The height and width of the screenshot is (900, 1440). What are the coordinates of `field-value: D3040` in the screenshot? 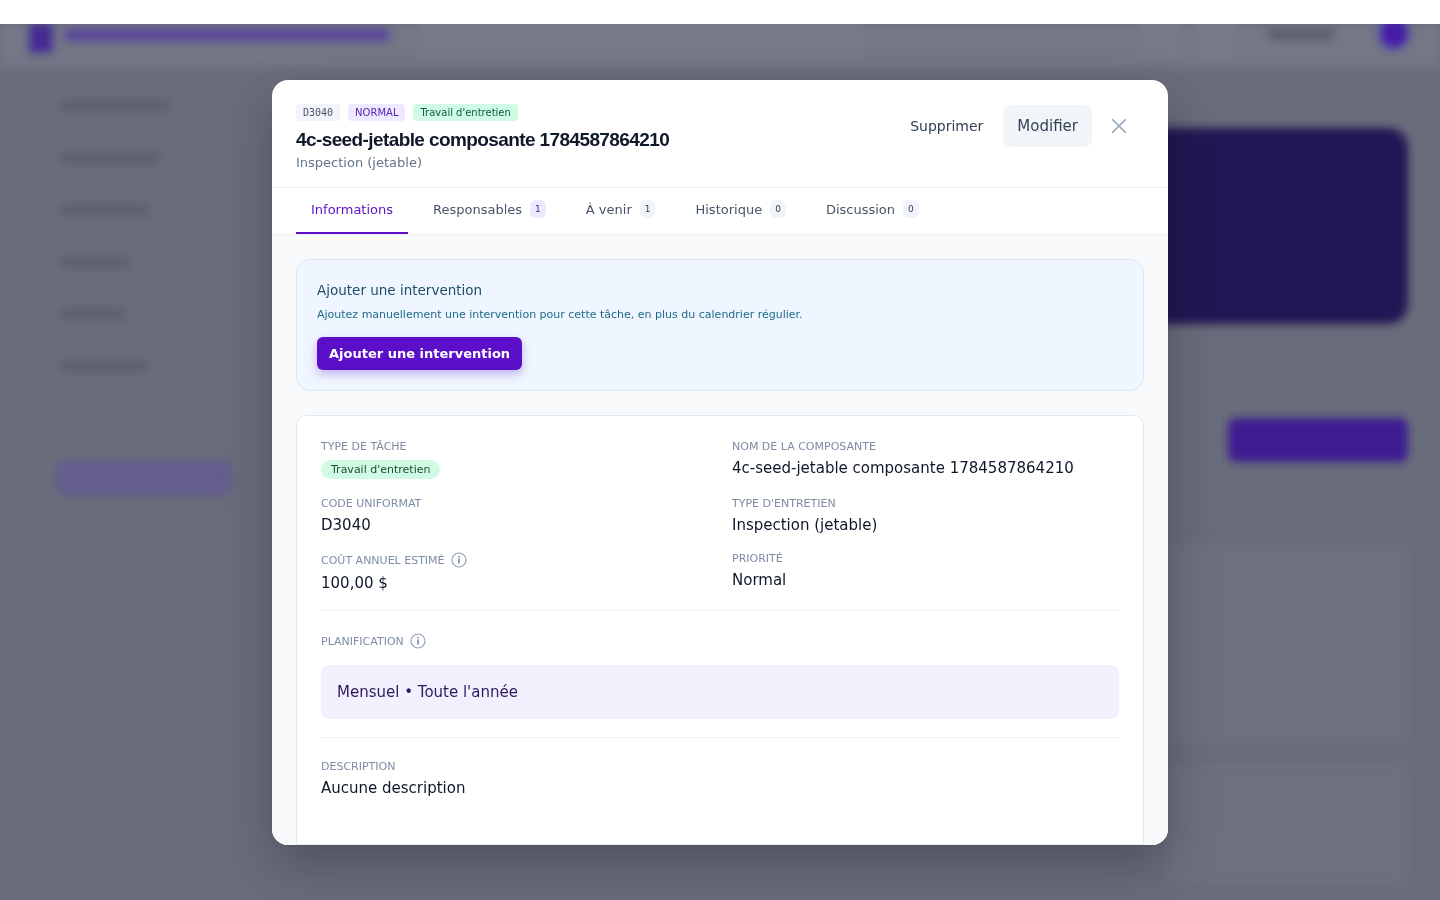 It's located at (346, 525).